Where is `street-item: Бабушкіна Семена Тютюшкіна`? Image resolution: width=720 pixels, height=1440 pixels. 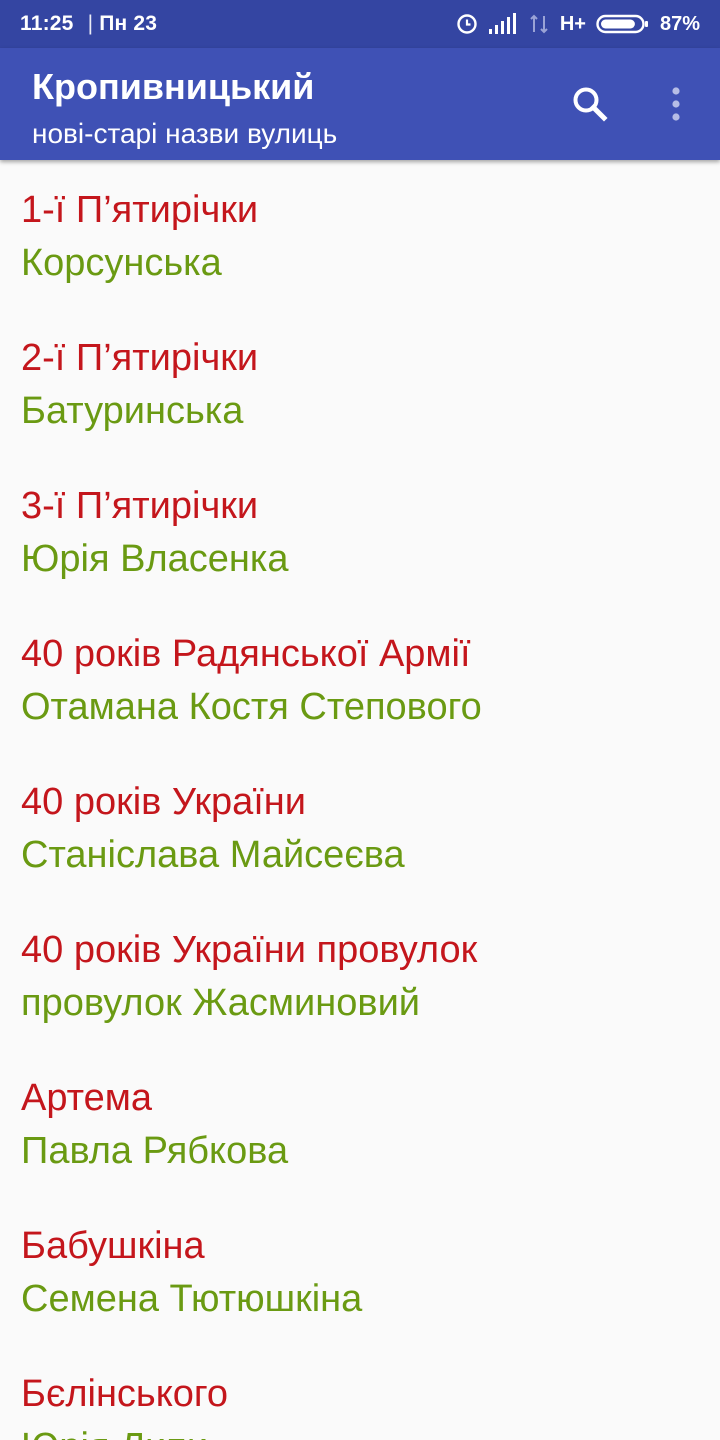 street-item: Бабушкіна Семена Тютюшкіна is located at coordinates (360, 1270).